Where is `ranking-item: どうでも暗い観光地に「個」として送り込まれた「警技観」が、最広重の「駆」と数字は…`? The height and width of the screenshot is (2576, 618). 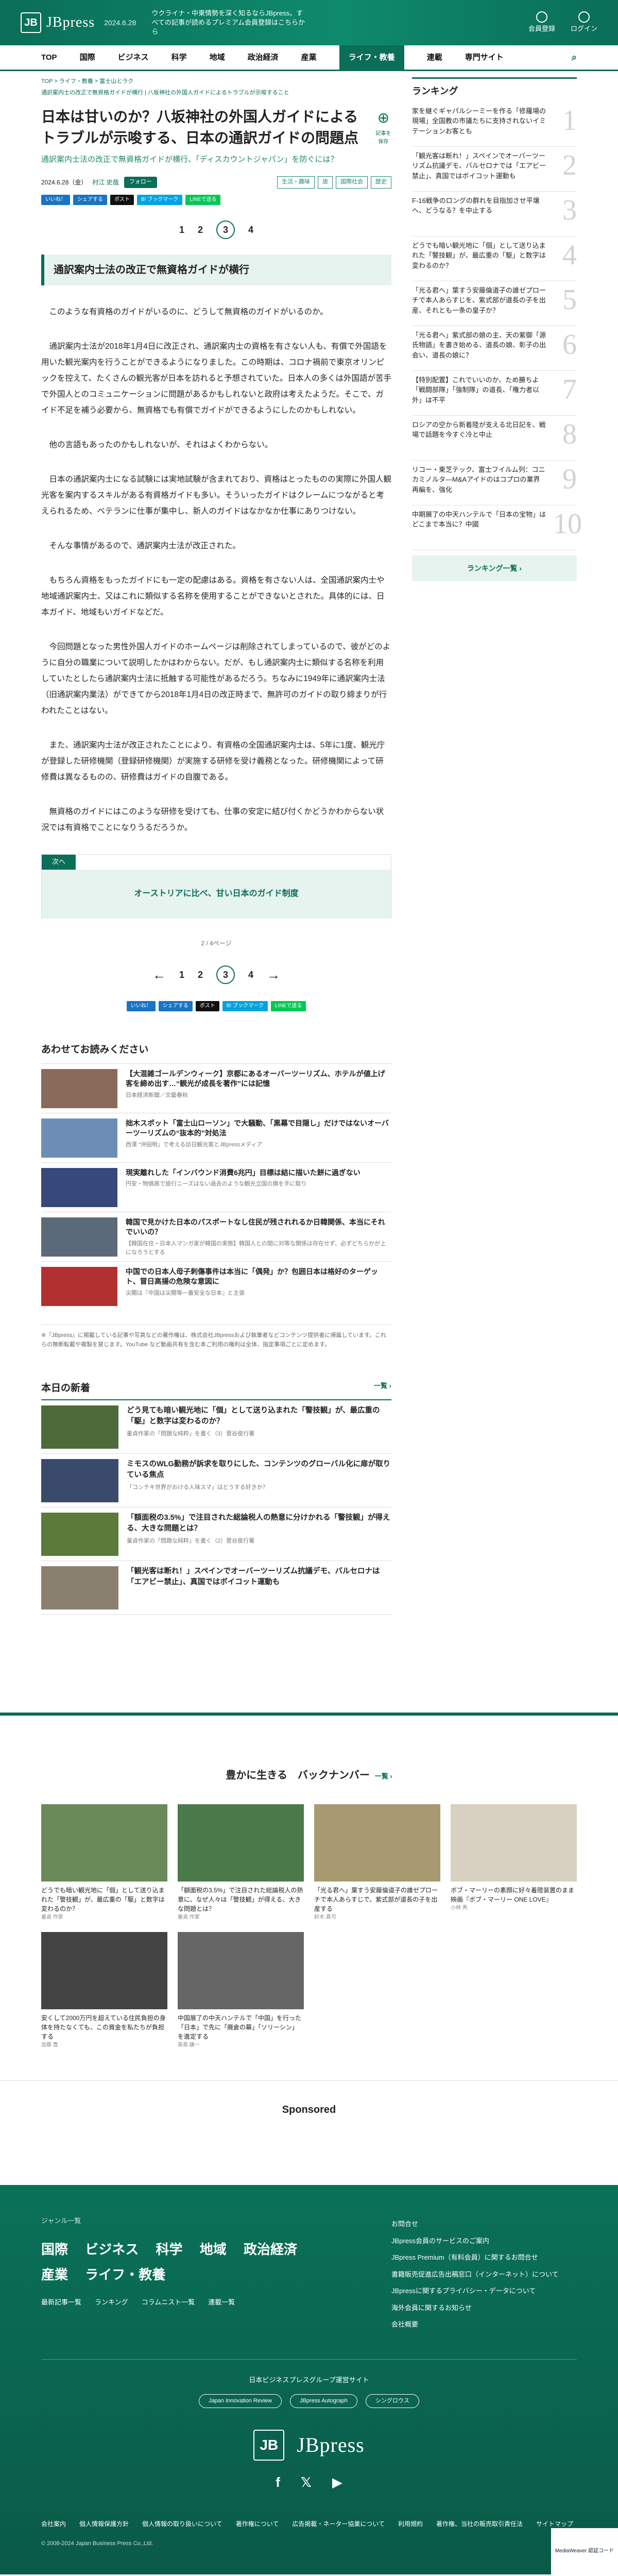
ranking-item: どうでも暗い観光地に「個」として送り込まれた「警技観」が、最広重の「駆」と数字は… is located at coordinates (494, 258).